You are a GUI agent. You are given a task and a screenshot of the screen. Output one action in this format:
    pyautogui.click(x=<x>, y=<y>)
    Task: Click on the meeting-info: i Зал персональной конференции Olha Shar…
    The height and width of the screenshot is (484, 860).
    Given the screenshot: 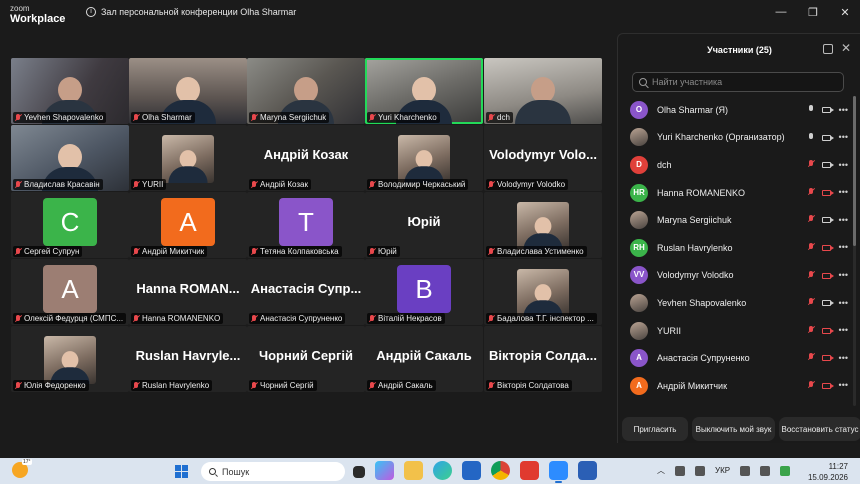 What is the action you would take?
    pyautogui.click(x=191, y=12)
    